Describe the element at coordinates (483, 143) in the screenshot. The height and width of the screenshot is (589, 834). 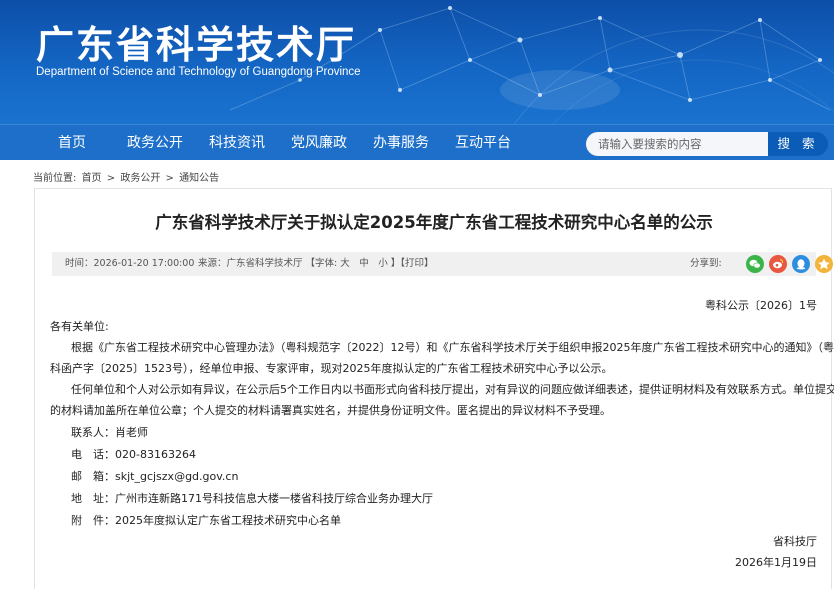
I see `nav-item-interaction: 互动平台` at that location.